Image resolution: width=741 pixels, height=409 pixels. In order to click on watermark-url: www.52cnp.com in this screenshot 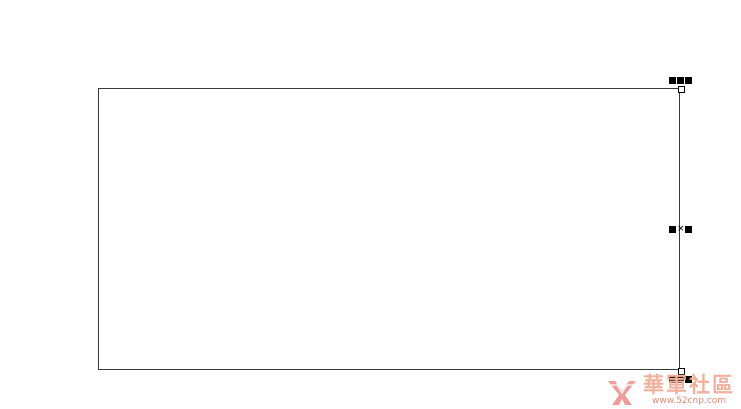, I will do `click(689, 401)`.